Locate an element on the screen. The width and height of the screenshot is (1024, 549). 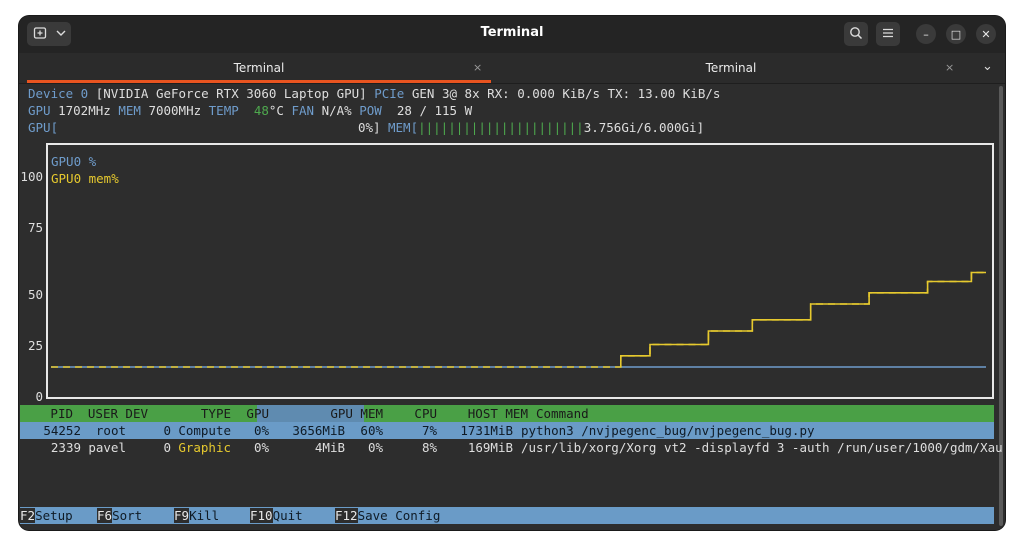
fkey-action: Sort is located at coordinates (127, 515).